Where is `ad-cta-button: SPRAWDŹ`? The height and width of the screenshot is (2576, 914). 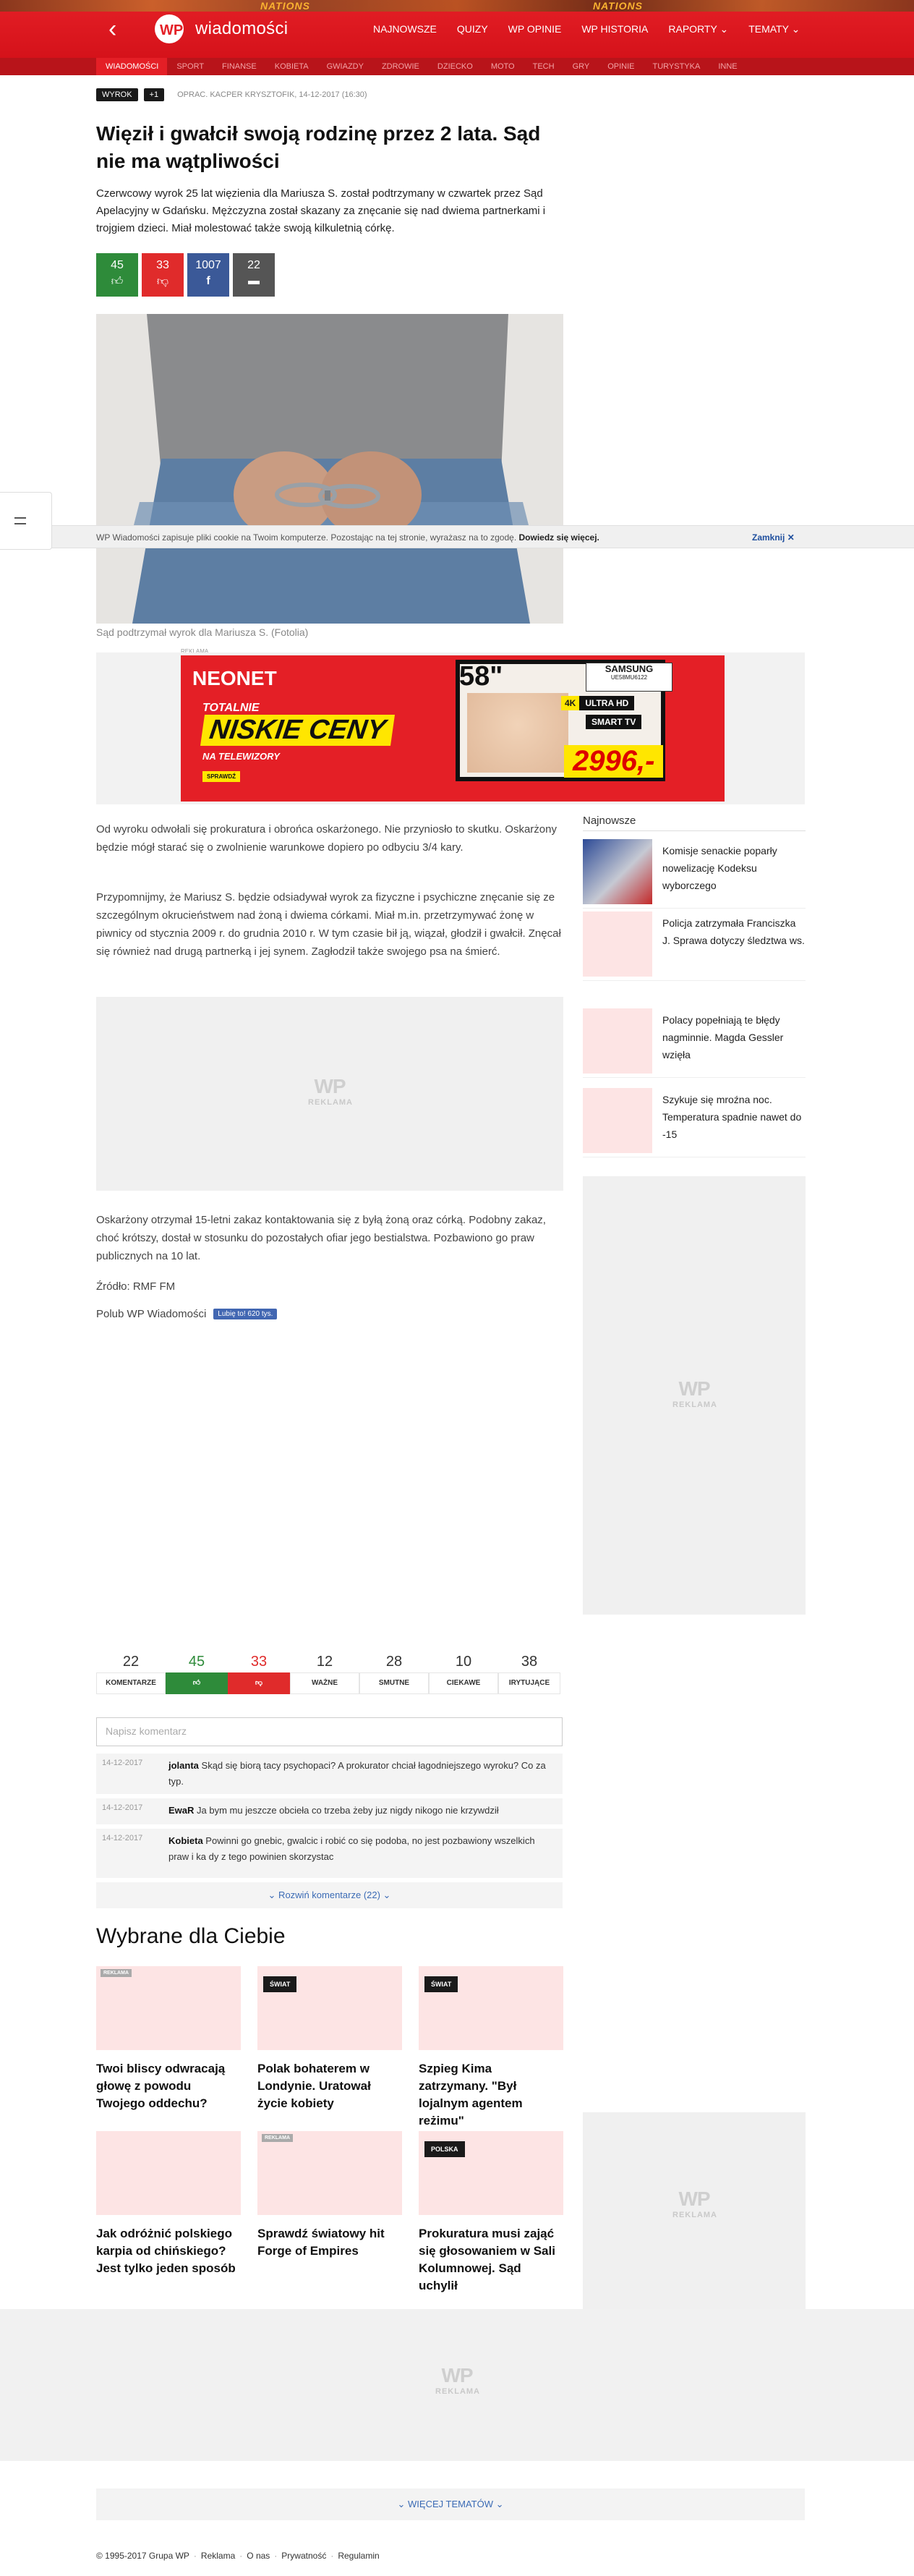
ad-cta-button: SPRAWDŹ is located at coordinates (221, 776).